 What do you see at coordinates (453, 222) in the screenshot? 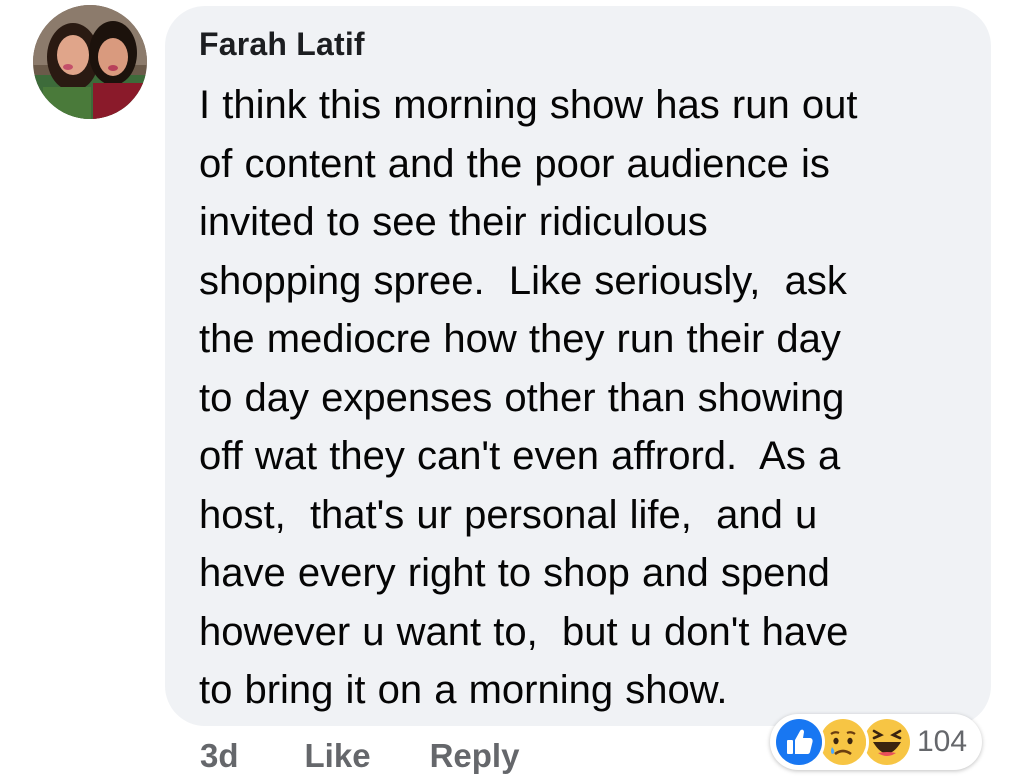
I see `comment-line: invited to see their ridiculous` at bounding box center [453, 222].